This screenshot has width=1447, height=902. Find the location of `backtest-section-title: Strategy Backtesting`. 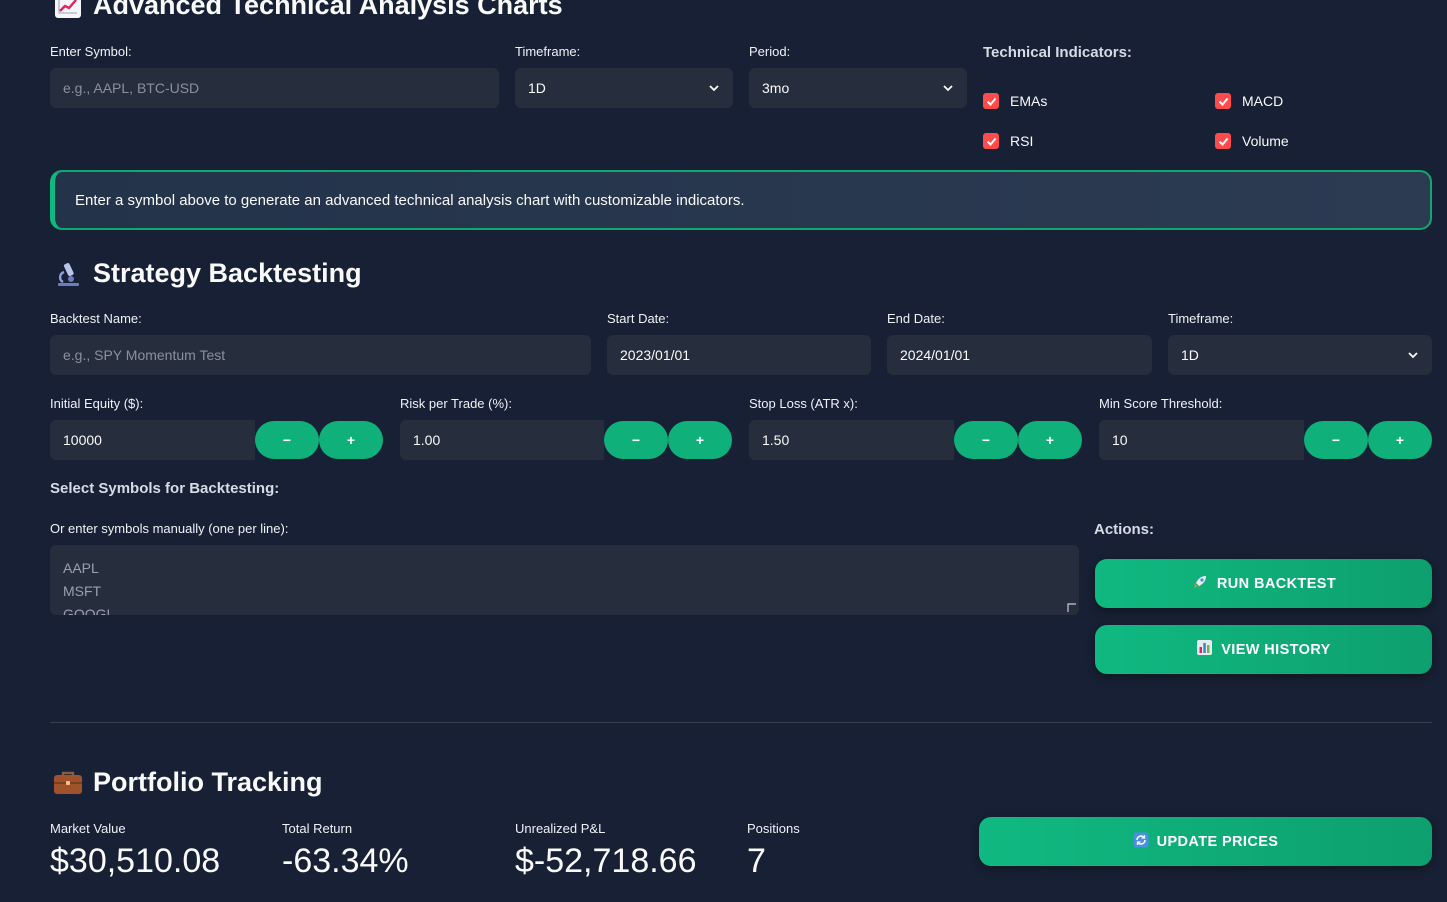

backtest-section-title: Strategy Backtesting is located at coordinates (207, 273).